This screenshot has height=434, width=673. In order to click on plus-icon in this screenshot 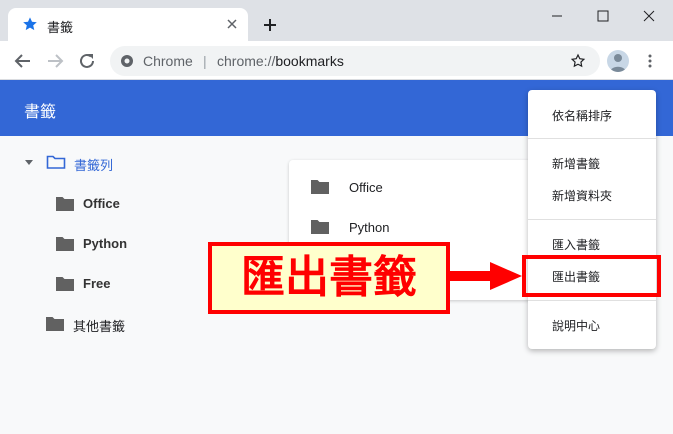, I will do `click(270, 25)`.